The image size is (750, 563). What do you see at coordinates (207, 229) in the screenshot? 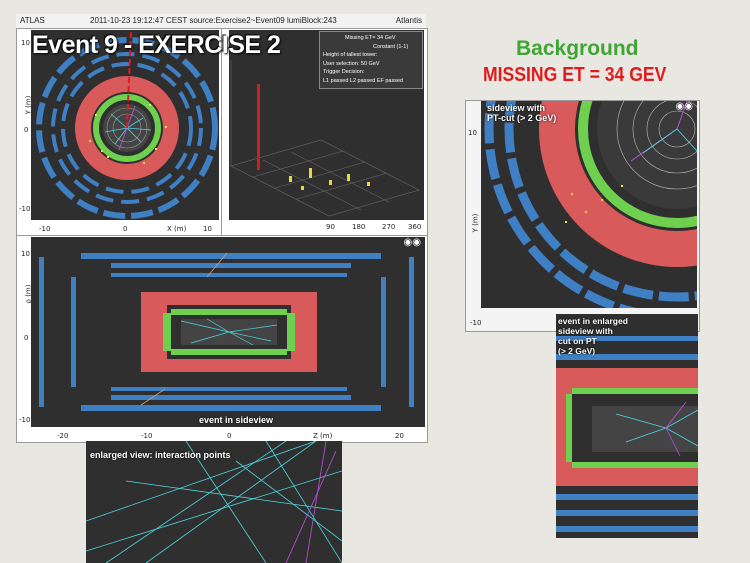
I see `xy-x-tick-right: 10` at bounding box center [207, 229].